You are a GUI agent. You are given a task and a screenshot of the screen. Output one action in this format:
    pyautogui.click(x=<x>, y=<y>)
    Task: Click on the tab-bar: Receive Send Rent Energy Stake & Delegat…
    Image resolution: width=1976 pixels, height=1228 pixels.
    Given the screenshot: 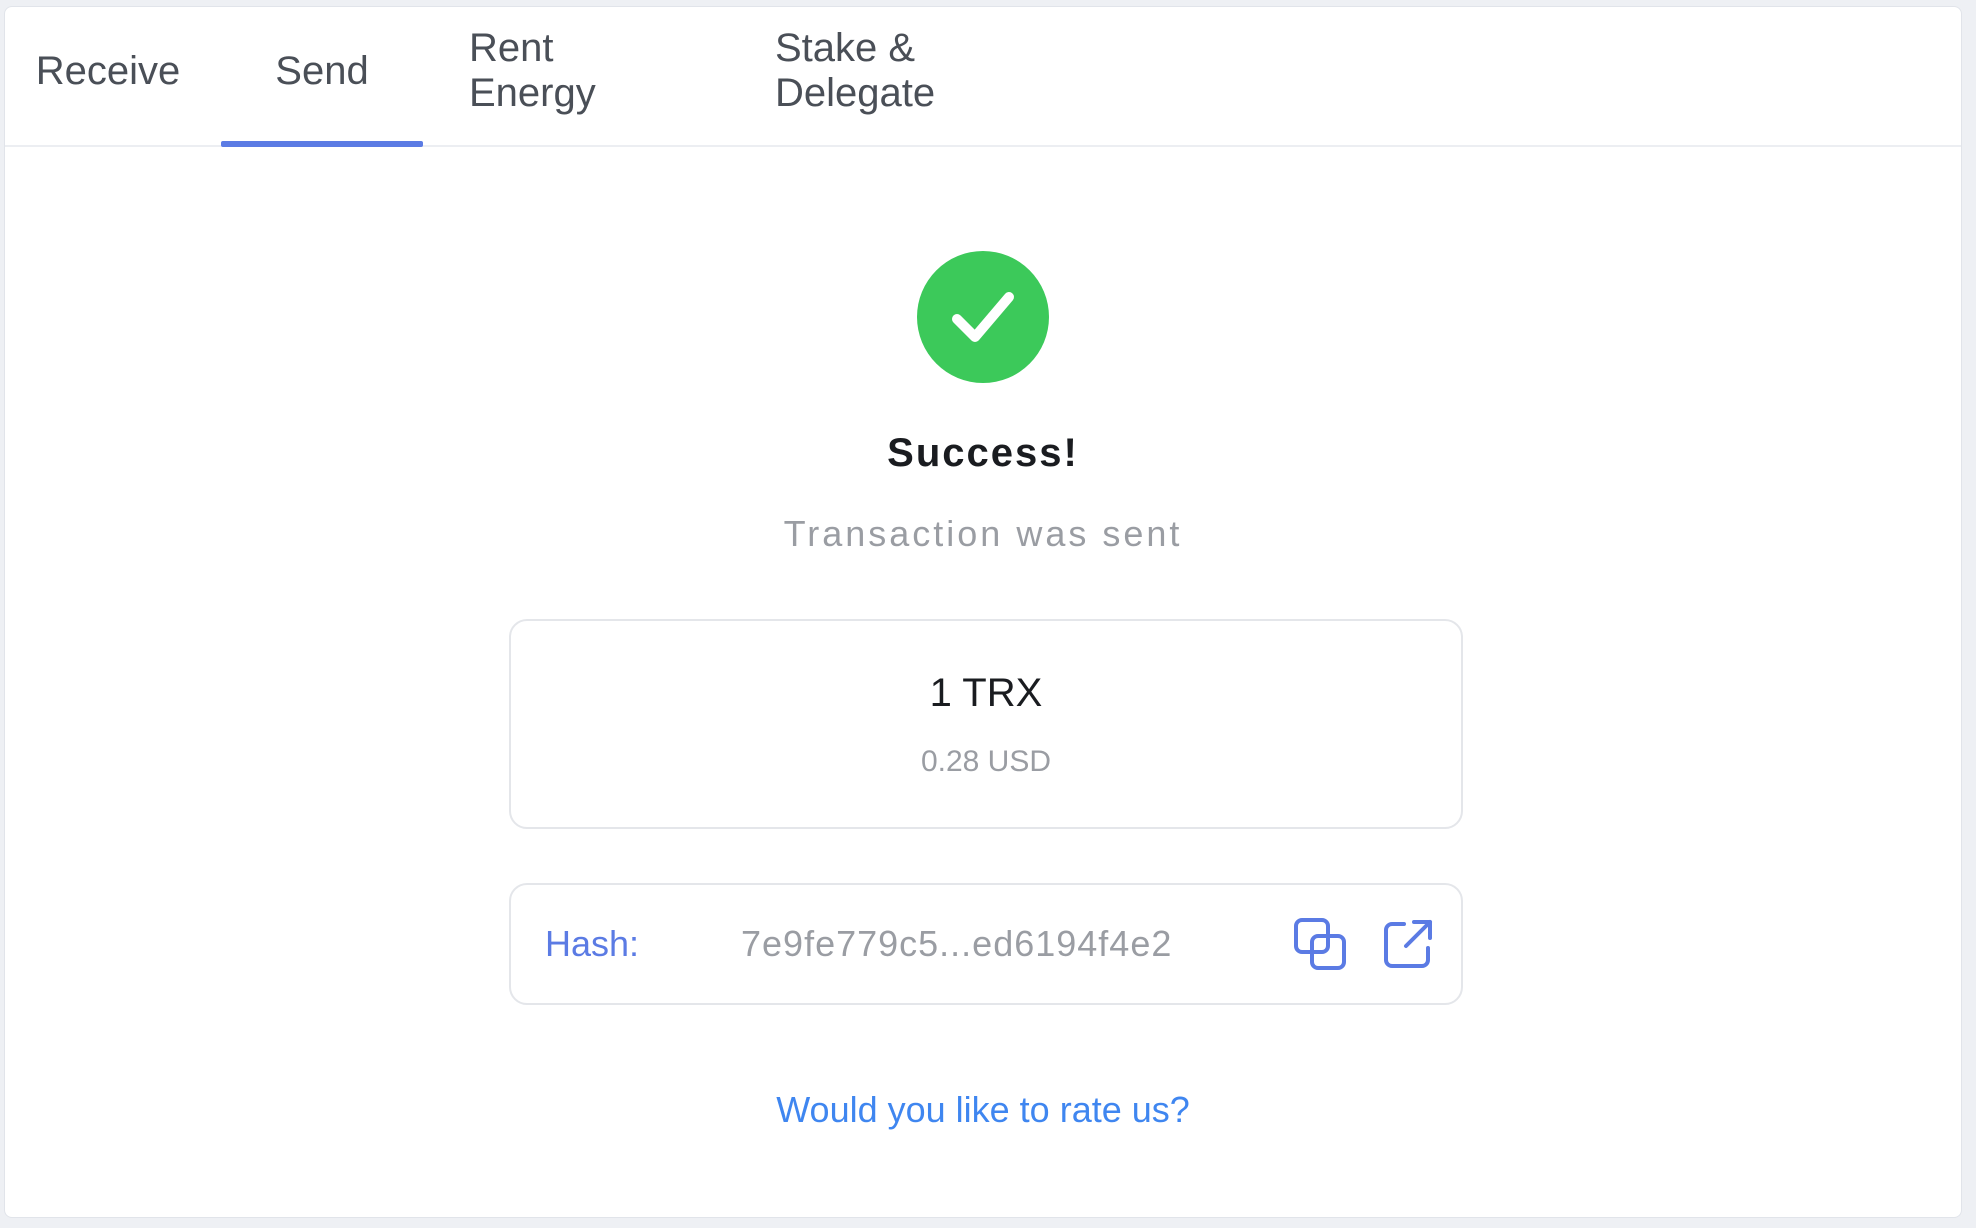 What is the action you would take?
    pyautogui.click(x=983, y=77)
    